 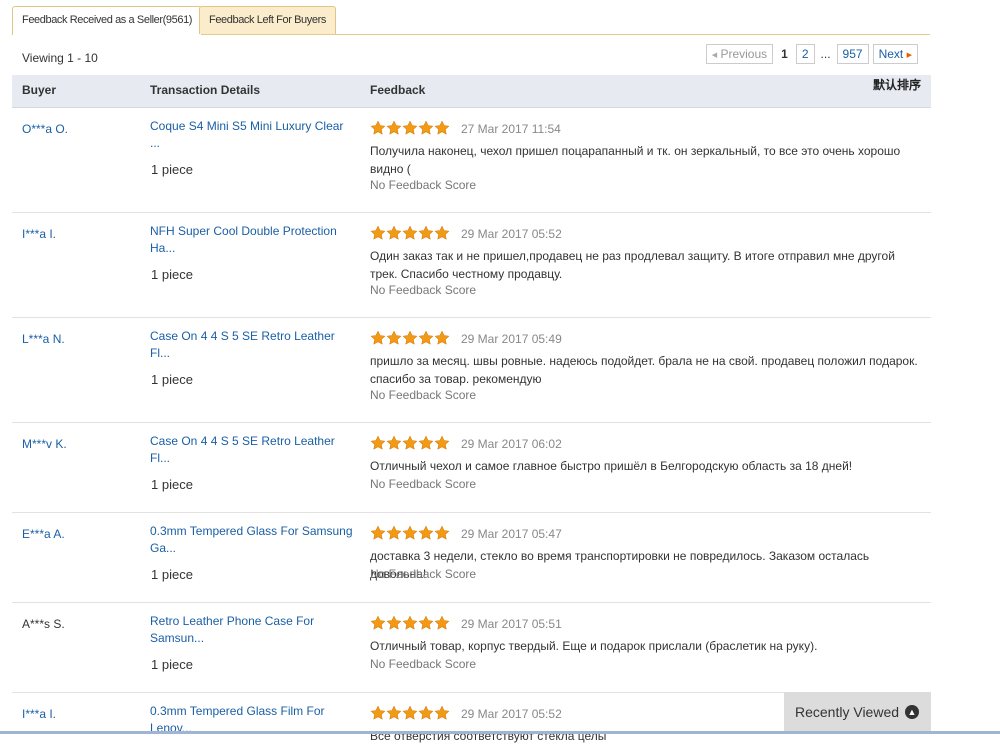 I want to click on header-transaction-details: Transaction Details, so click(x=205, y=90).